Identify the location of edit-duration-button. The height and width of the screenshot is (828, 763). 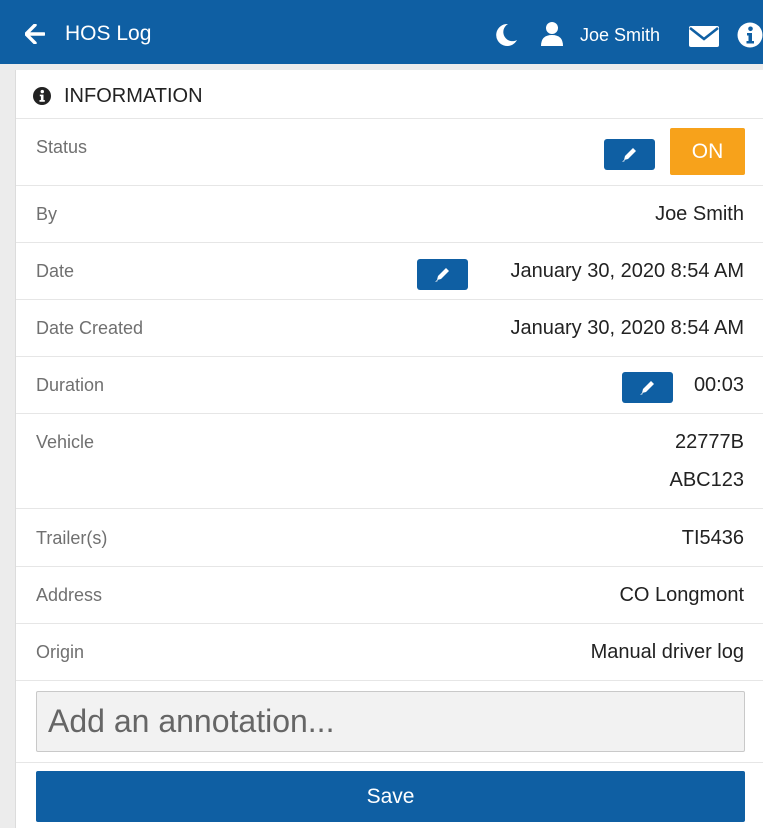
(647, 387).